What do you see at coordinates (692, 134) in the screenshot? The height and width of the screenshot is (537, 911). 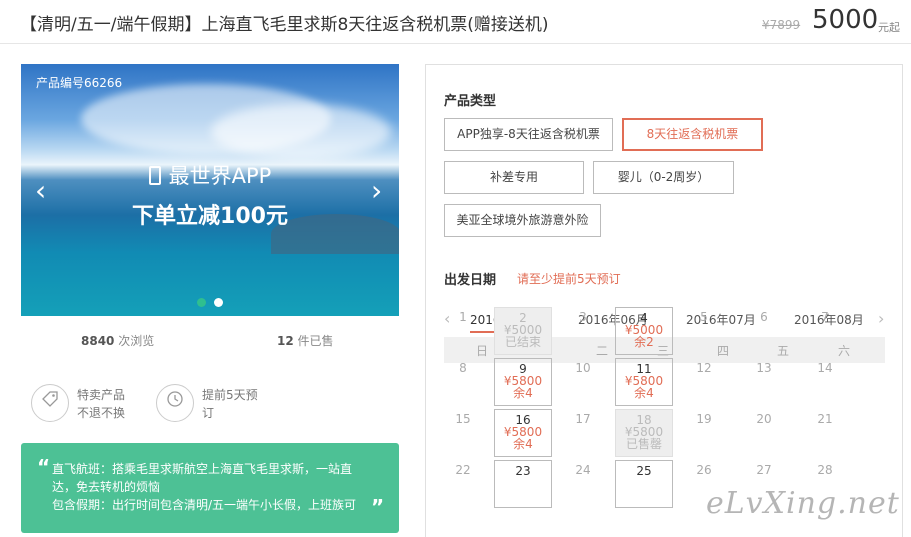 I see `option-round-trip-ticket: 8天往返含税机票` at bounding box center [692, 134].